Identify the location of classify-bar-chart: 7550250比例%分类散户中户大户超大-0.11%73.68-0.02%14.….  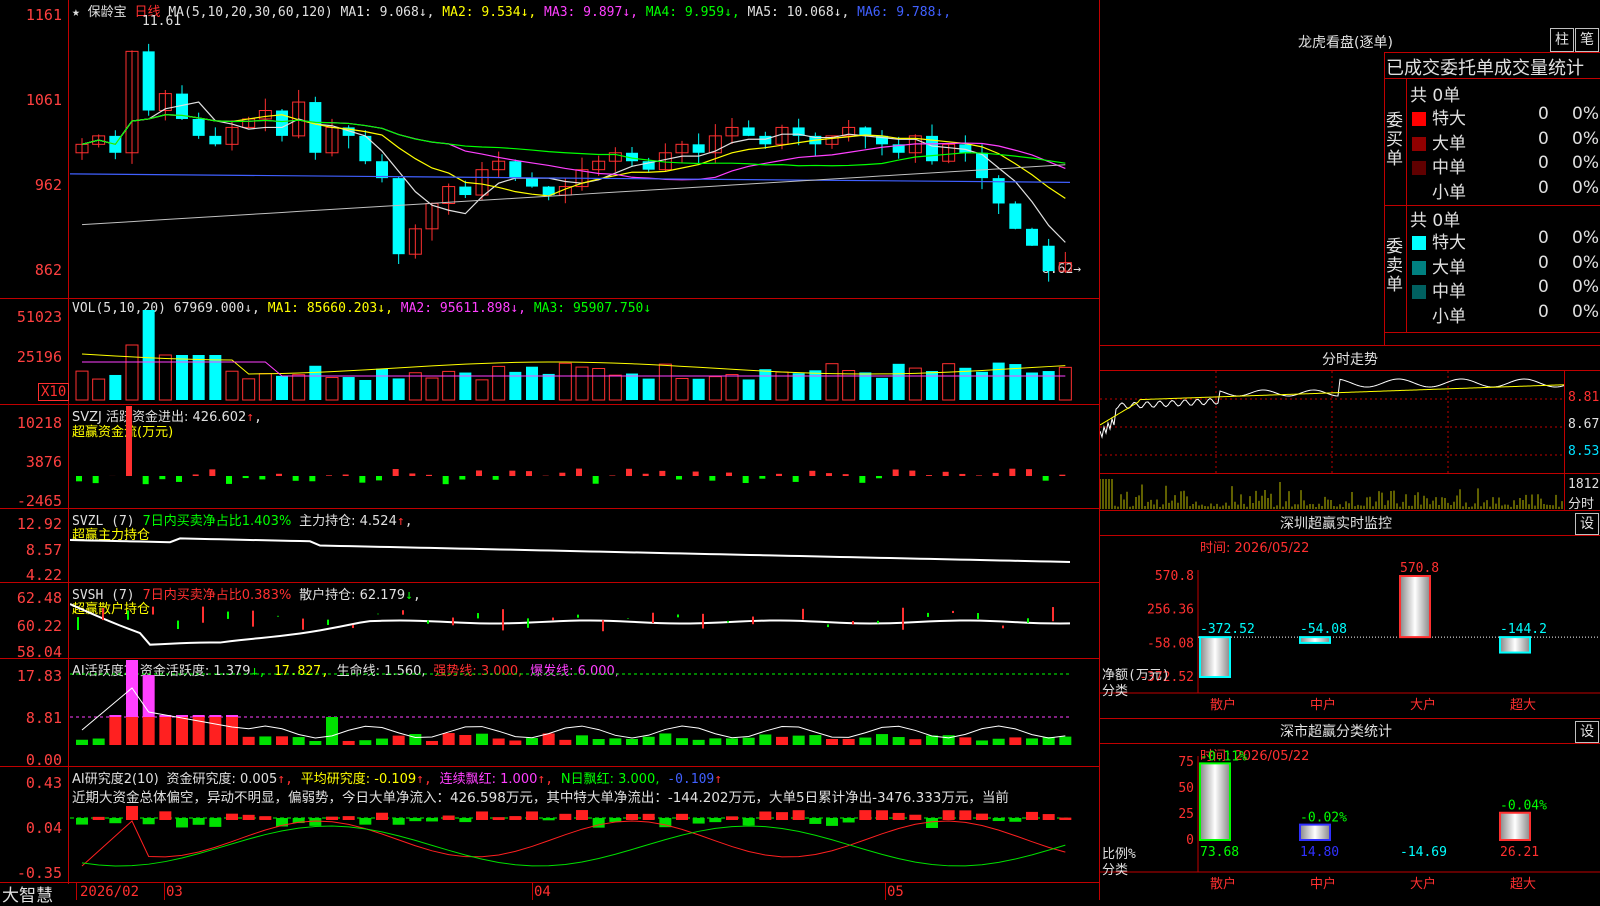
(1350, 822).